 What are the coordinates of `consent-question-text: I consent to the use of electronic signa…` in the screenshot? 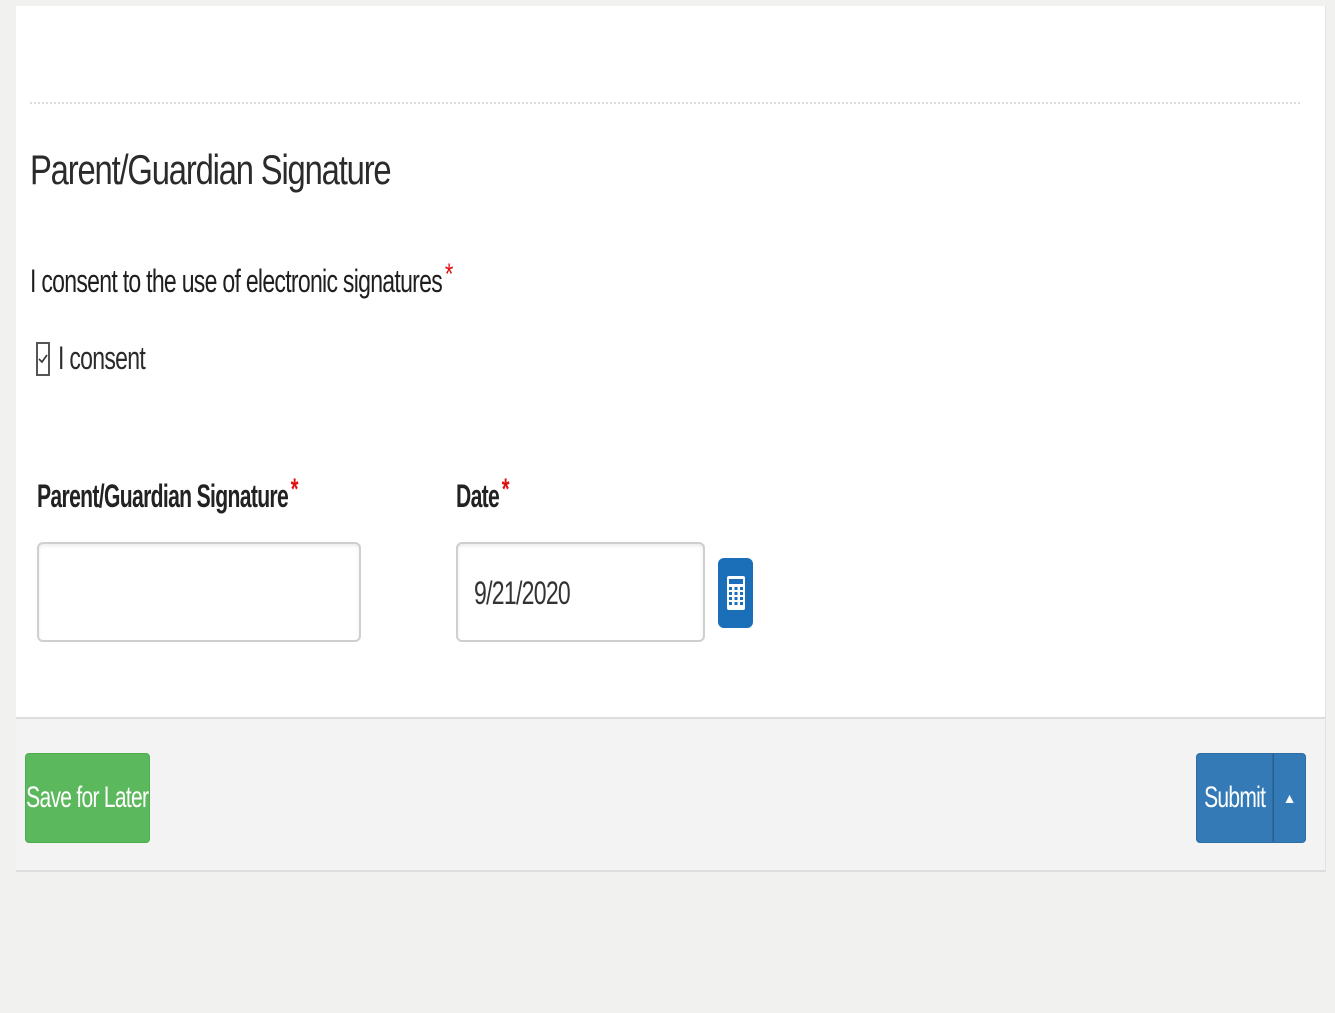 It's located at (236, 281).